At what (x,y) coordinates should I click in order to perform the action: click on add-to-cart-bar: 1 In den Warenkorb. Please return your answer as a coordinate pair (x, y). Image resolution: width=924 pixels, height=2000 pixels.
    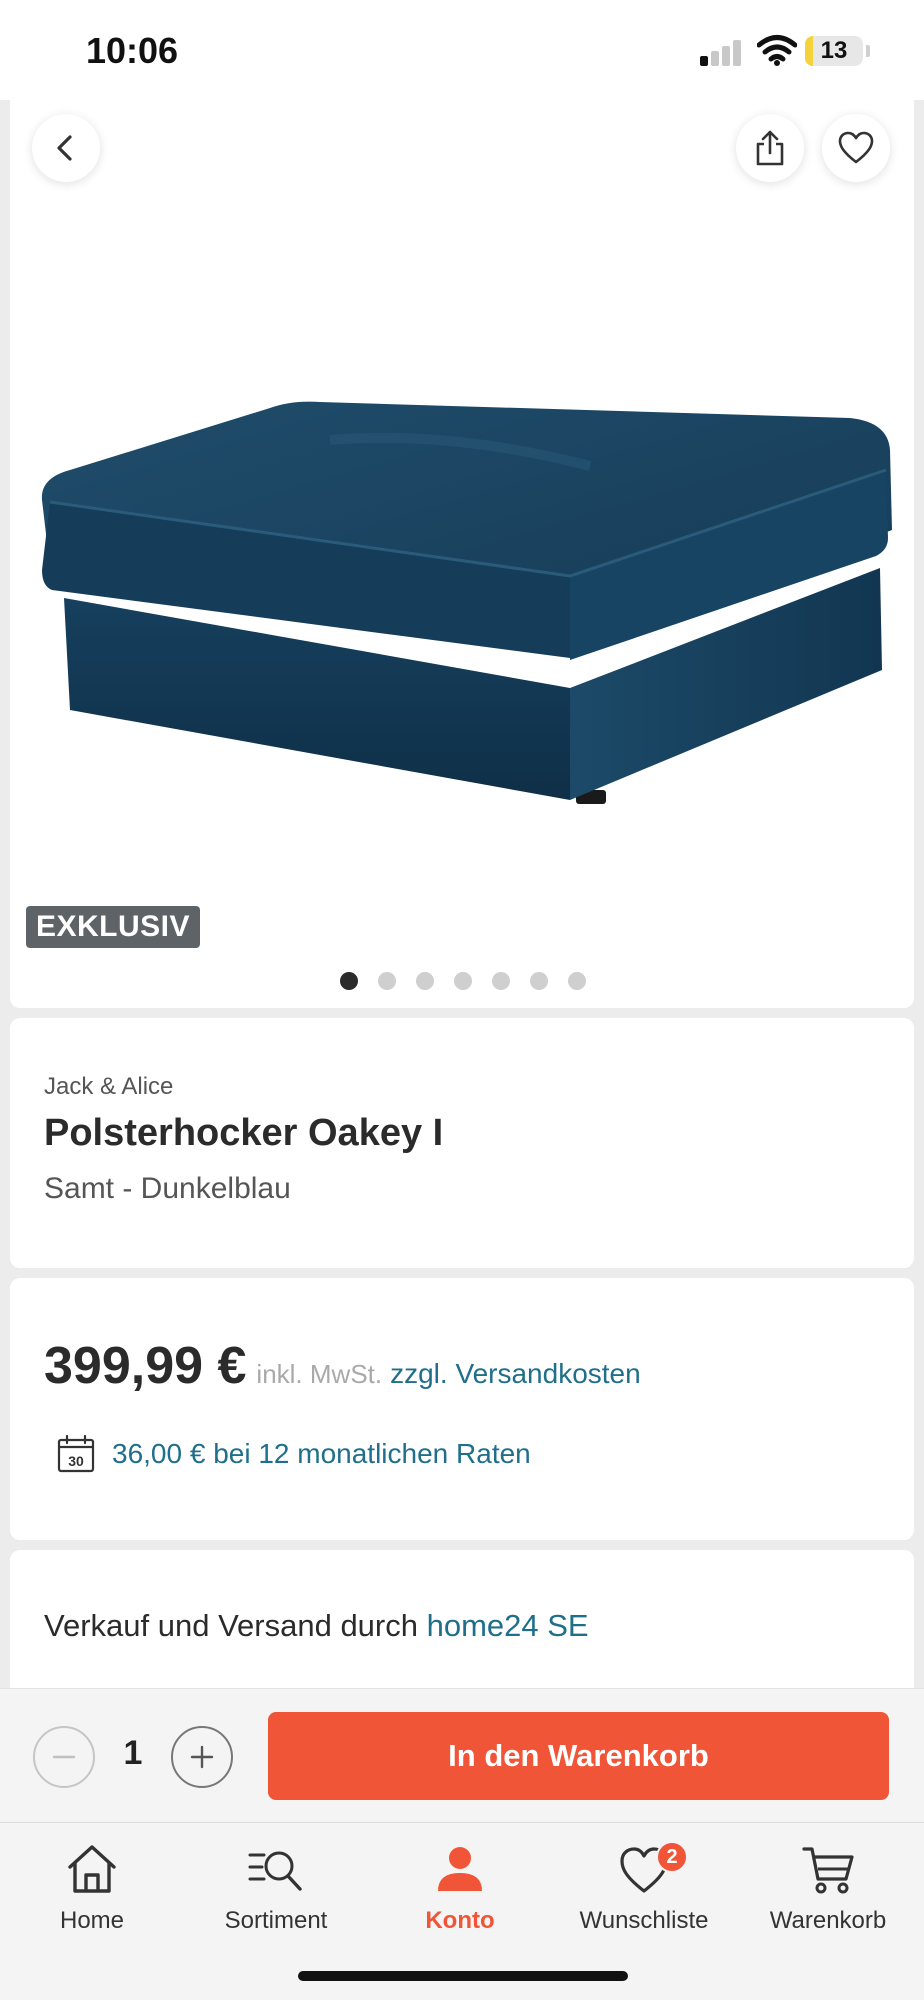
    Looking at the image, I should click on (462, 1755).